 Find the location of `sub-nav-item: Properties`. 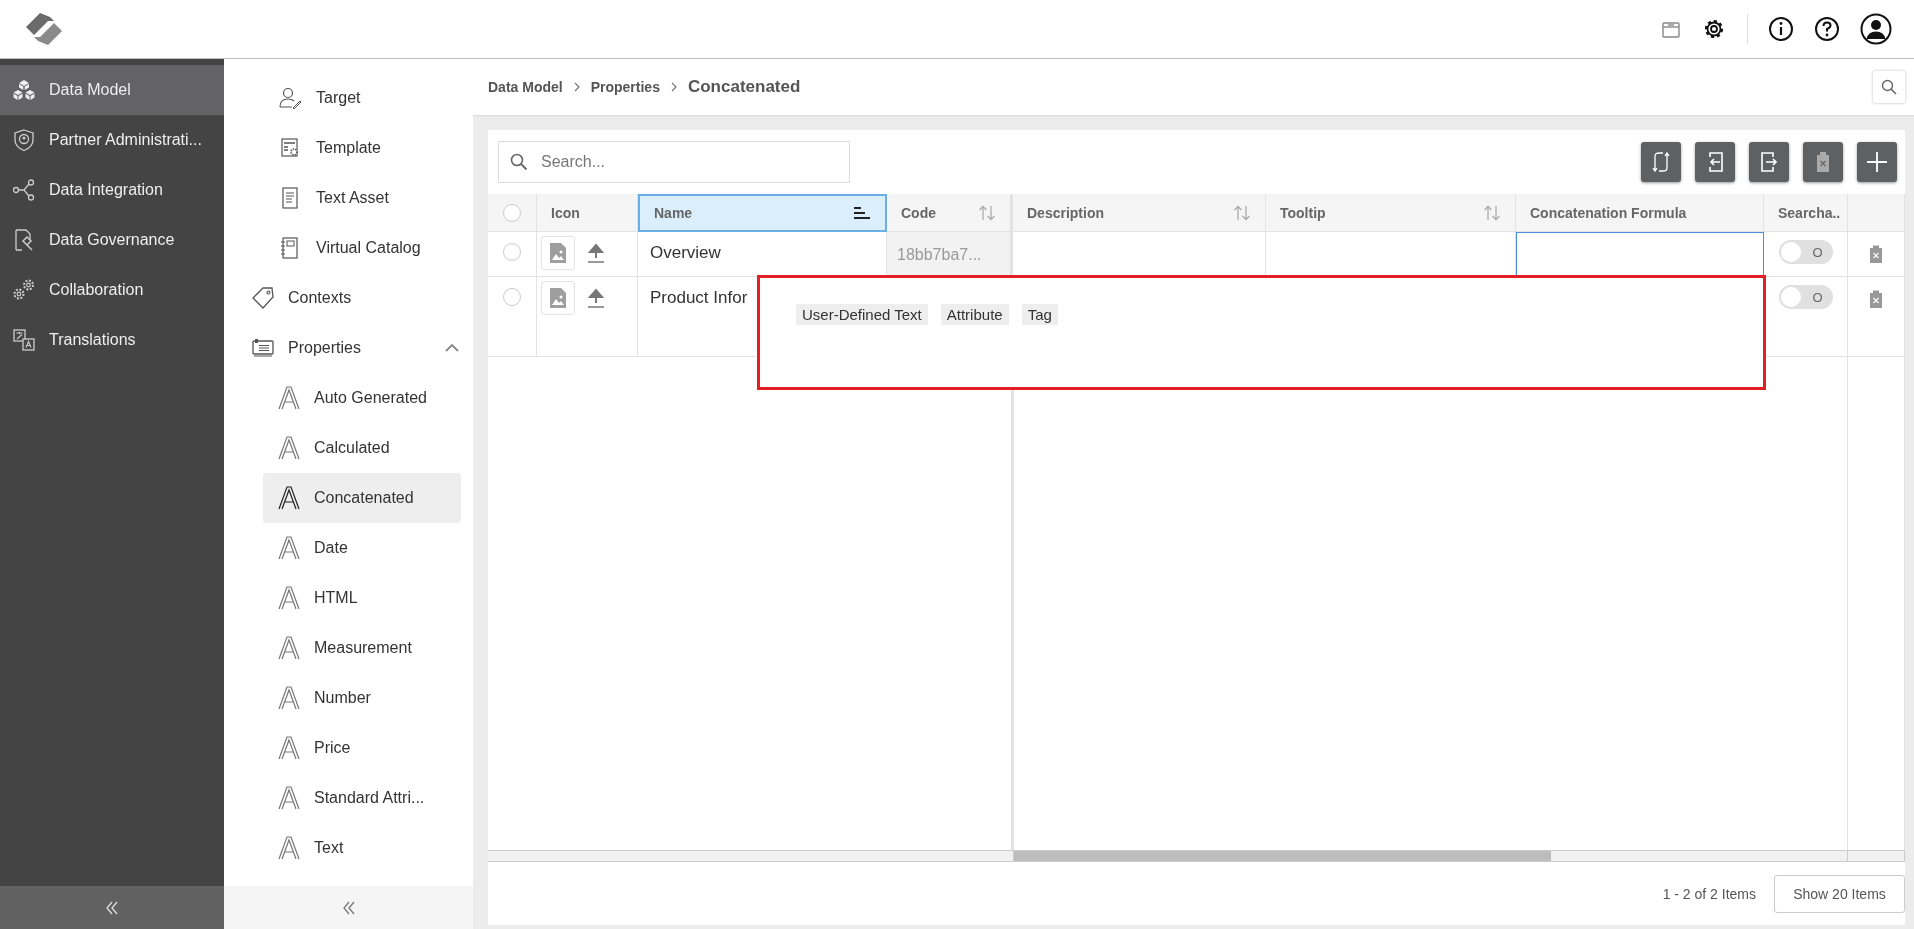

sub-nav-item: Properties is located at coordinates (348, 348).